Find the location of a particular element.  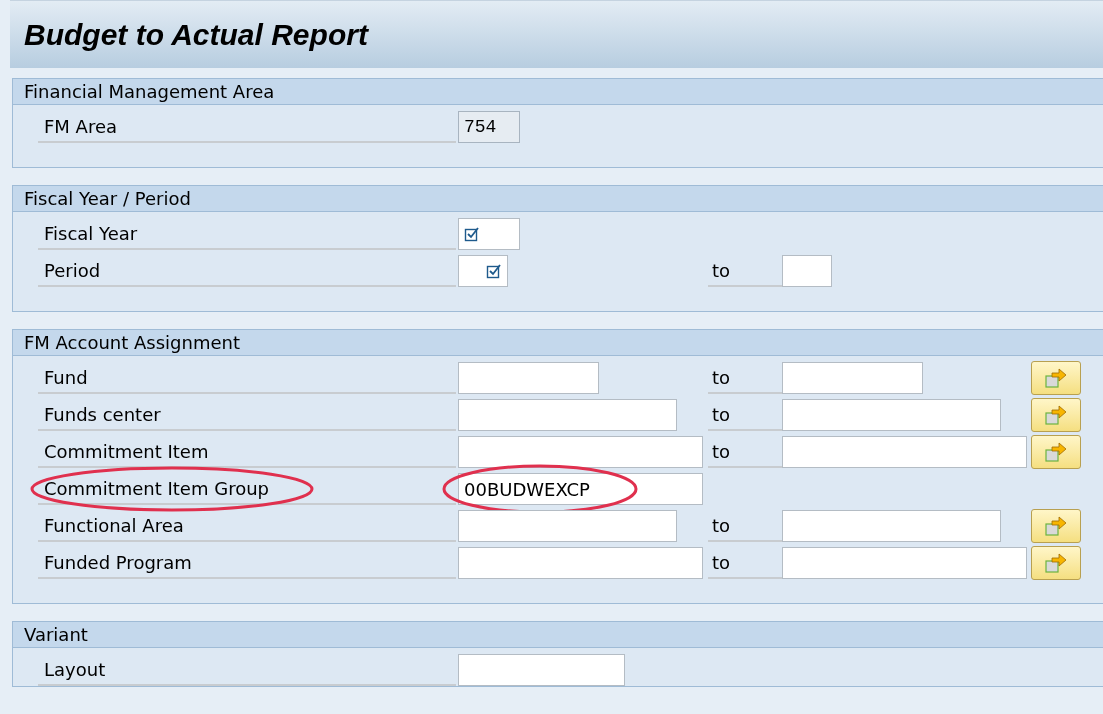

field-label: Functional Area is located at coordinates (114, 525).